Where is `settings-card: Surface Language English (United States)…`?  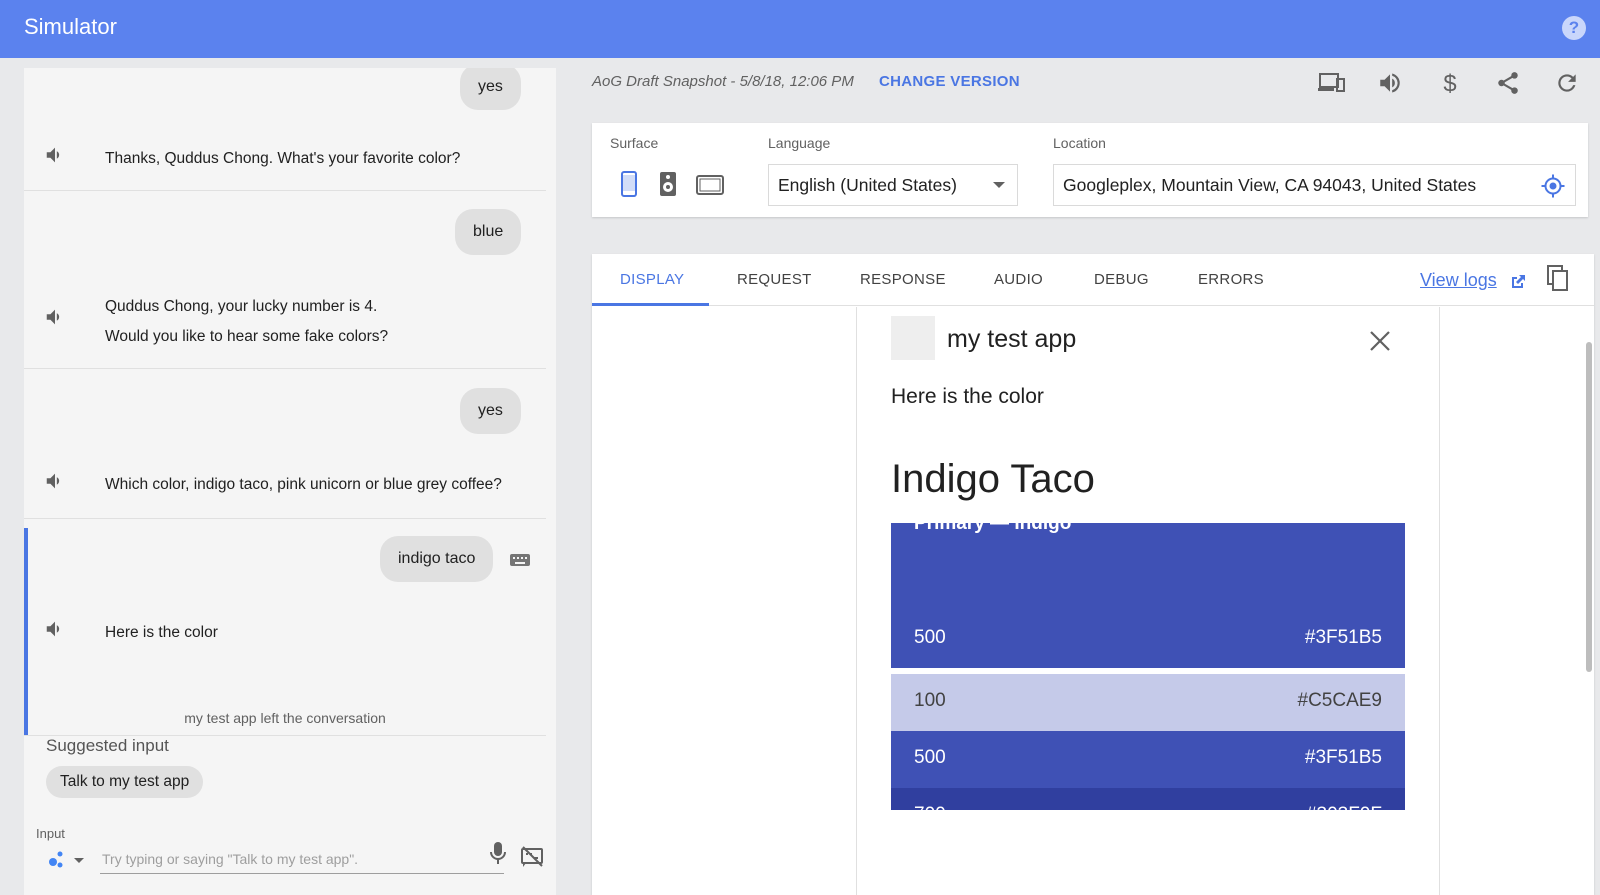
settings-card: Surface Language English (United States)… is located at coordinates (1090, 170).